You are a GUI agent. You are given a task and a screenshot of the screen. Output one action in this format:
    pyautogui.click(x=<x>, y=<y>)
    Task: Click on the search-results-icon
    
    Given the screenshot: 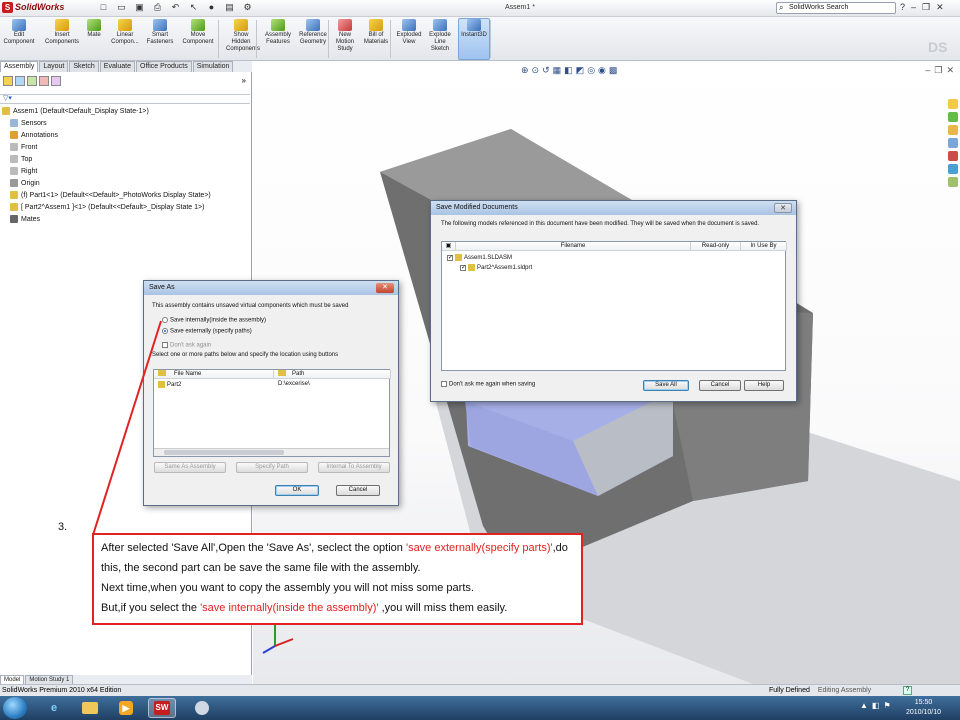 What is the action you would take?
    pyautogui.click(x=953, y=143)
    